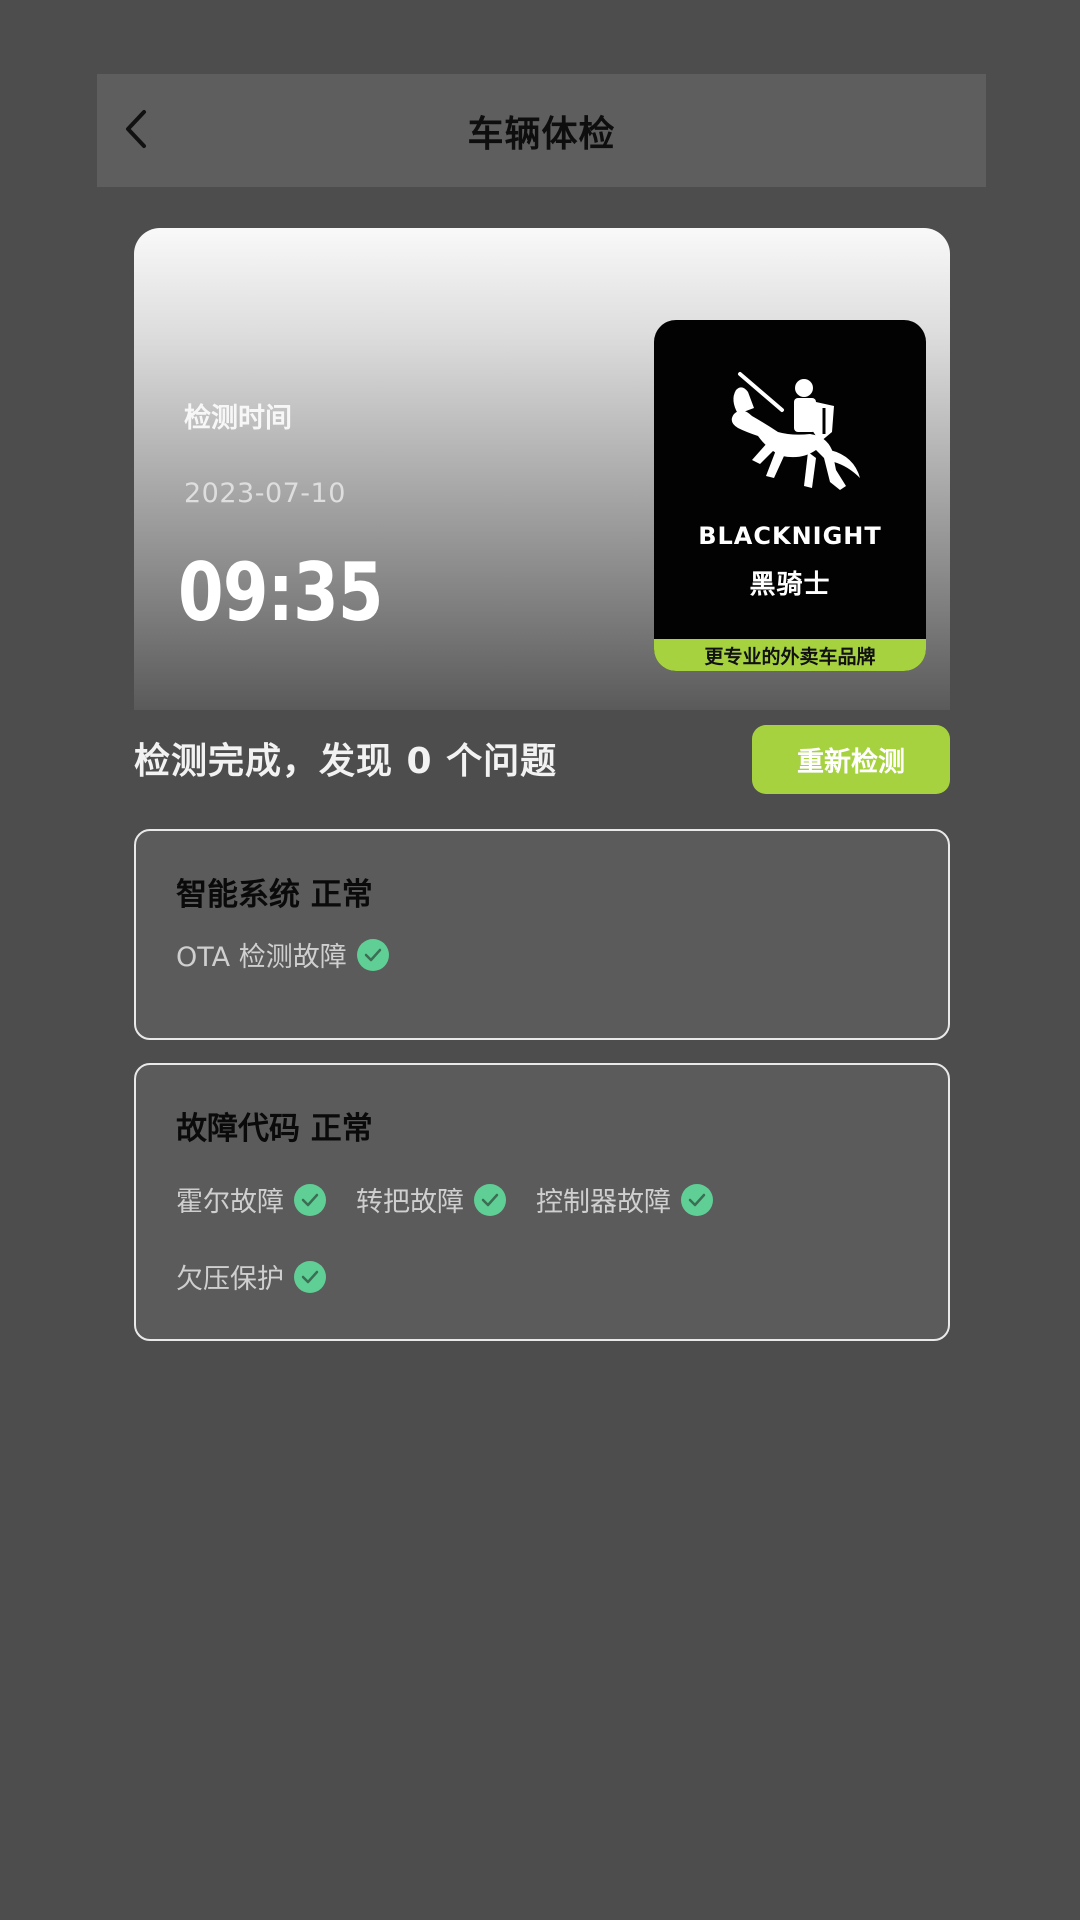 This screenshot has height=1920, width=1080. I want to click on inspection-time: 09:35, so click(281, 592).